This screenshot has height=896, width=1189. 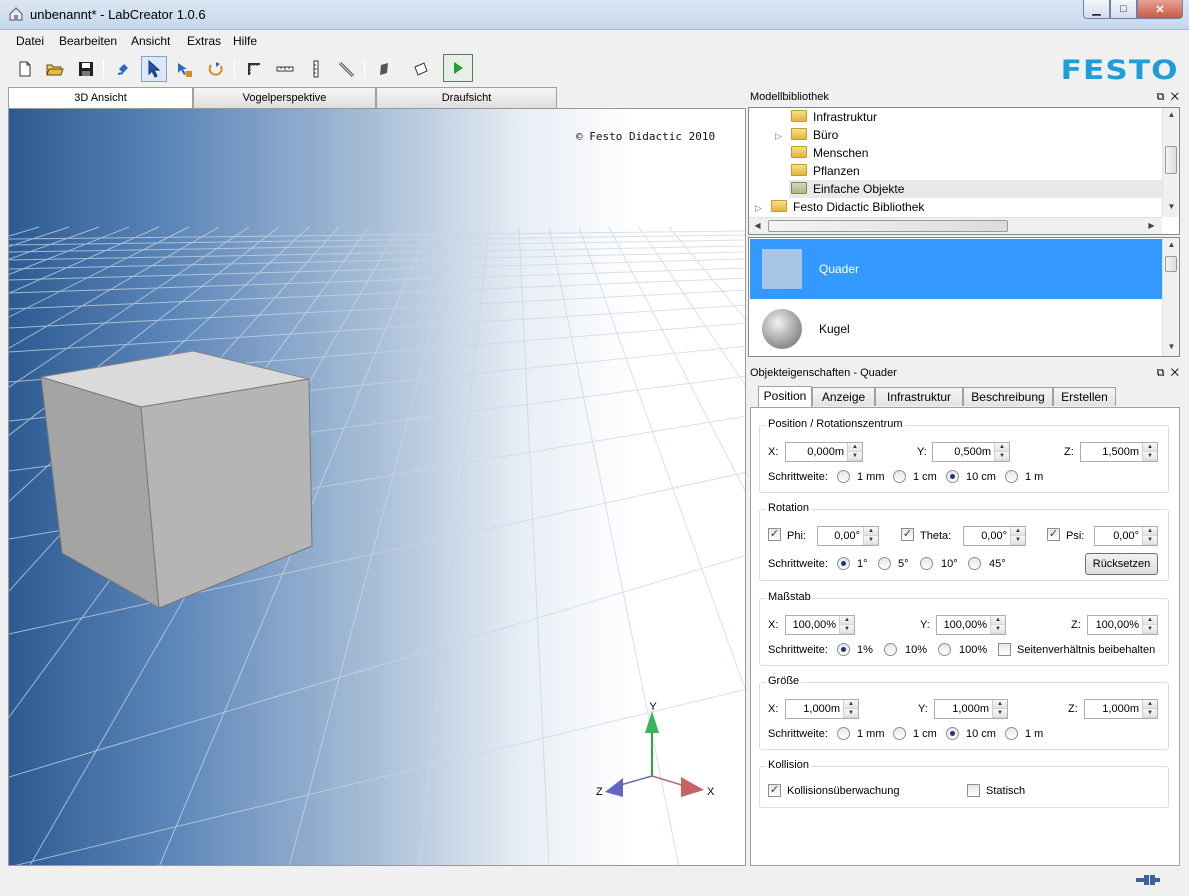 I want to click on size-y-input: 1,000m ▲ ▼, so click(x=971, y=709).